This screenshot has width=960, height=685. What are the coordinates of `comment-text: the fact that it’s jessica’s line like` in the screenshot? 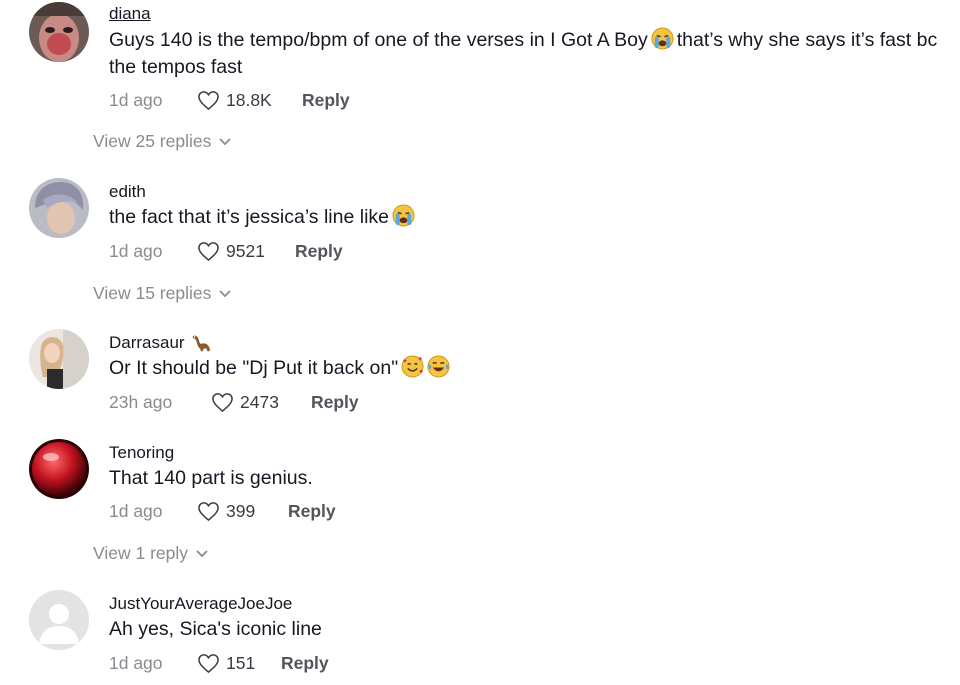 It's located at (524, 217).